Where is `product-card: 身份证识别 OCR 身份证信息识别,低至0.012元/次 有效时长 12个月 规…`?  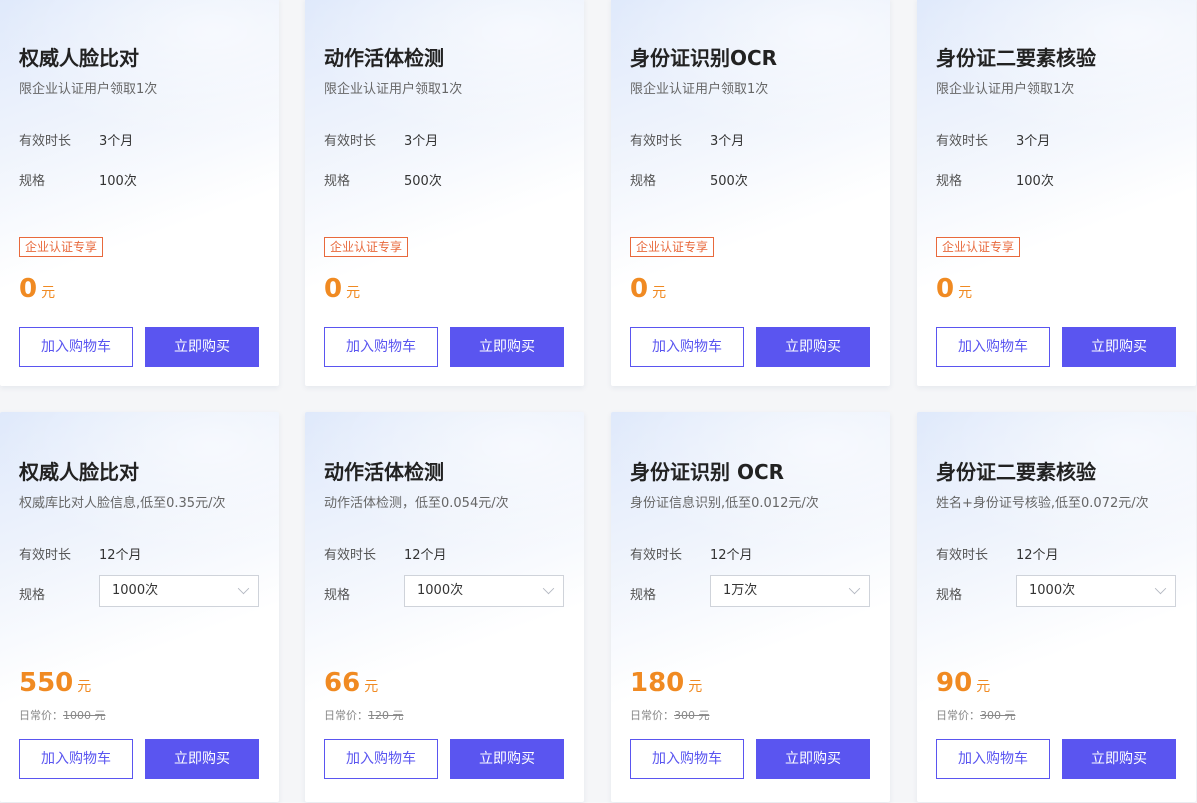 product-card: 身份证识别 OCR 身份证信息识别,低至0.012元/次 有效时长 12个月 规… is located at coordinates (750, 607).